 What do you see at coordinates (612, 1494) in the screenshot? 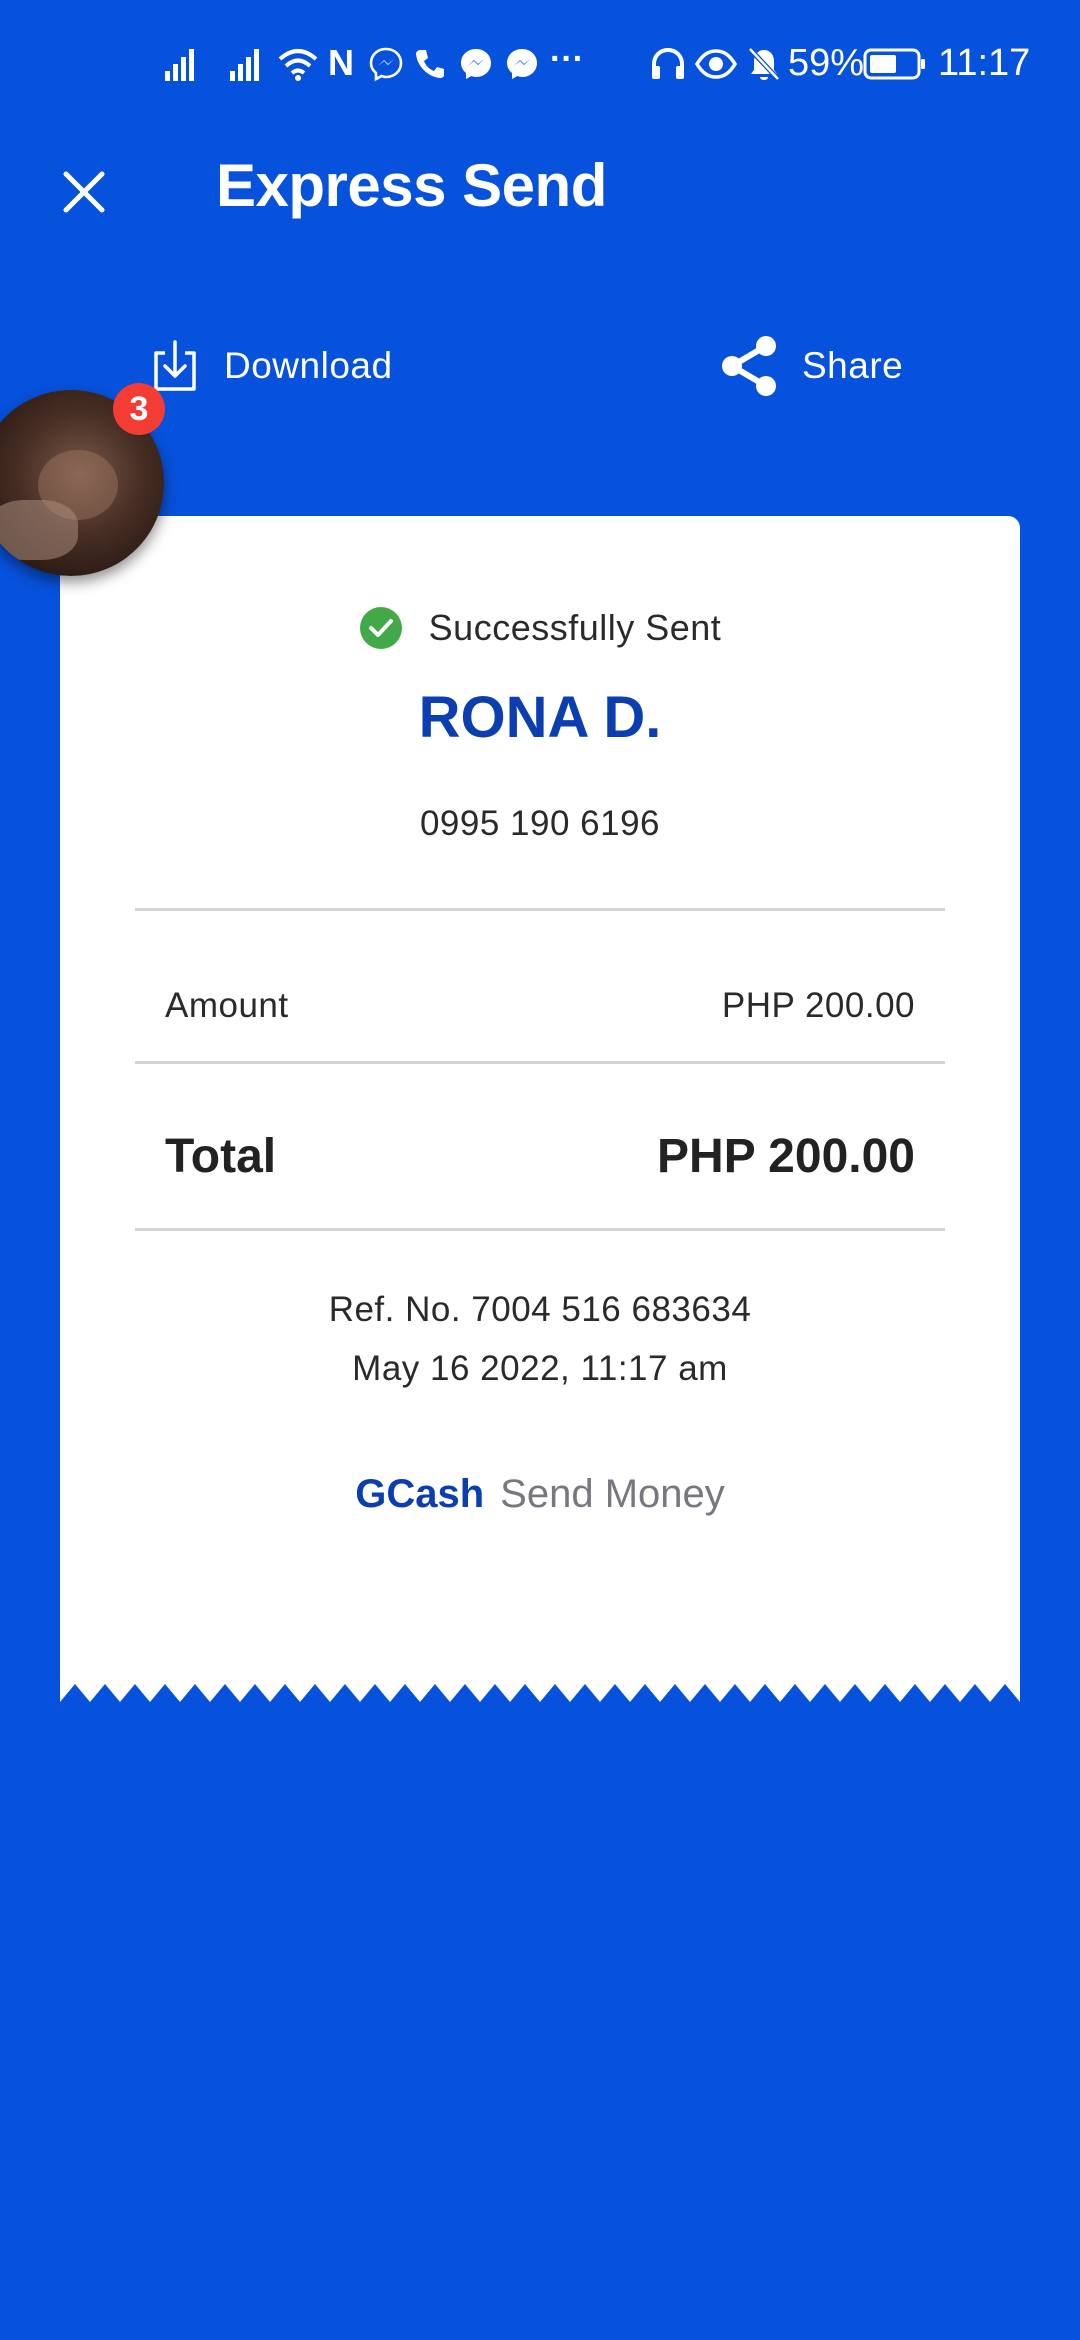
I see `brand-service: Send Money` at bounding box center [612, 1494].